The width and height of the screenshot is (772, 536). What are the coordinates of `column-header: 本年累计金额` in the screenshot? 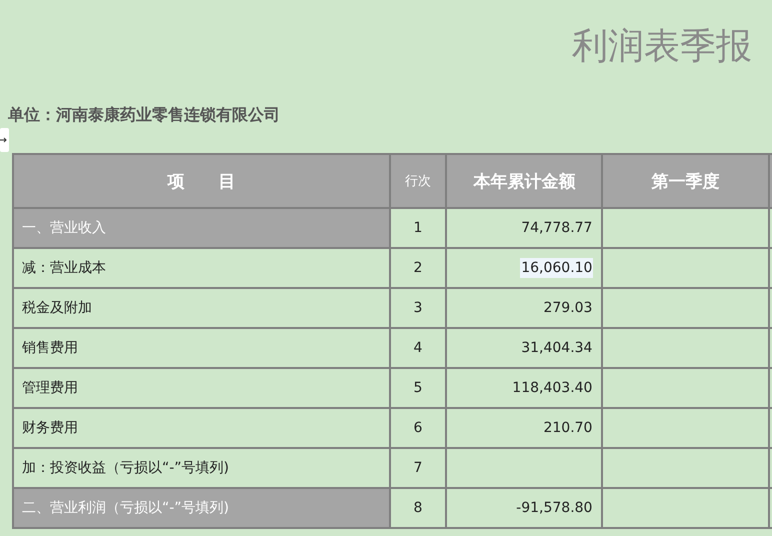 It's located at (524, 181).